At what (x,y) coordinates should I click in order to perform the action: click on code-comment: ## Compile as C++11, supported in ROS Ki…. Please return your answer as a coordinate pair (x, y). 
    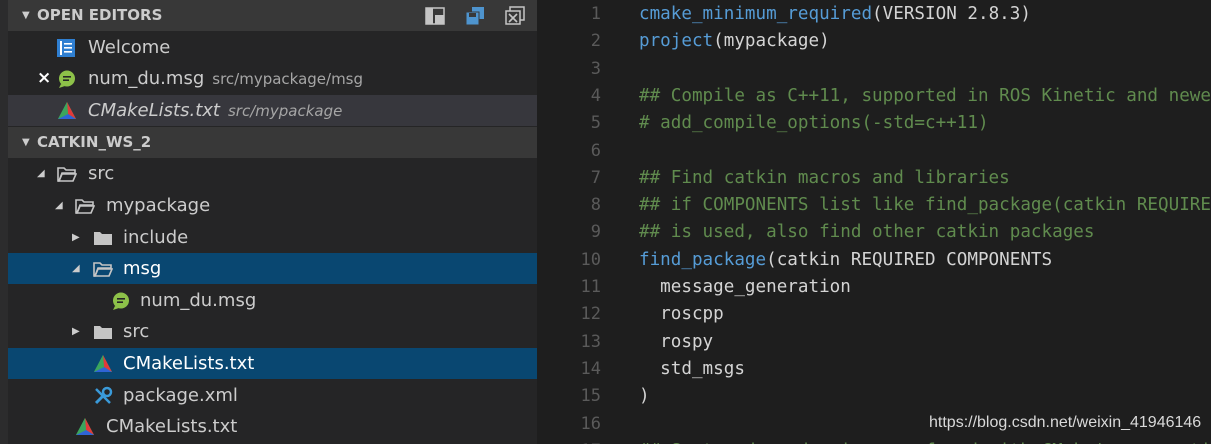
    Looking at the image, I should click on (925, 95).